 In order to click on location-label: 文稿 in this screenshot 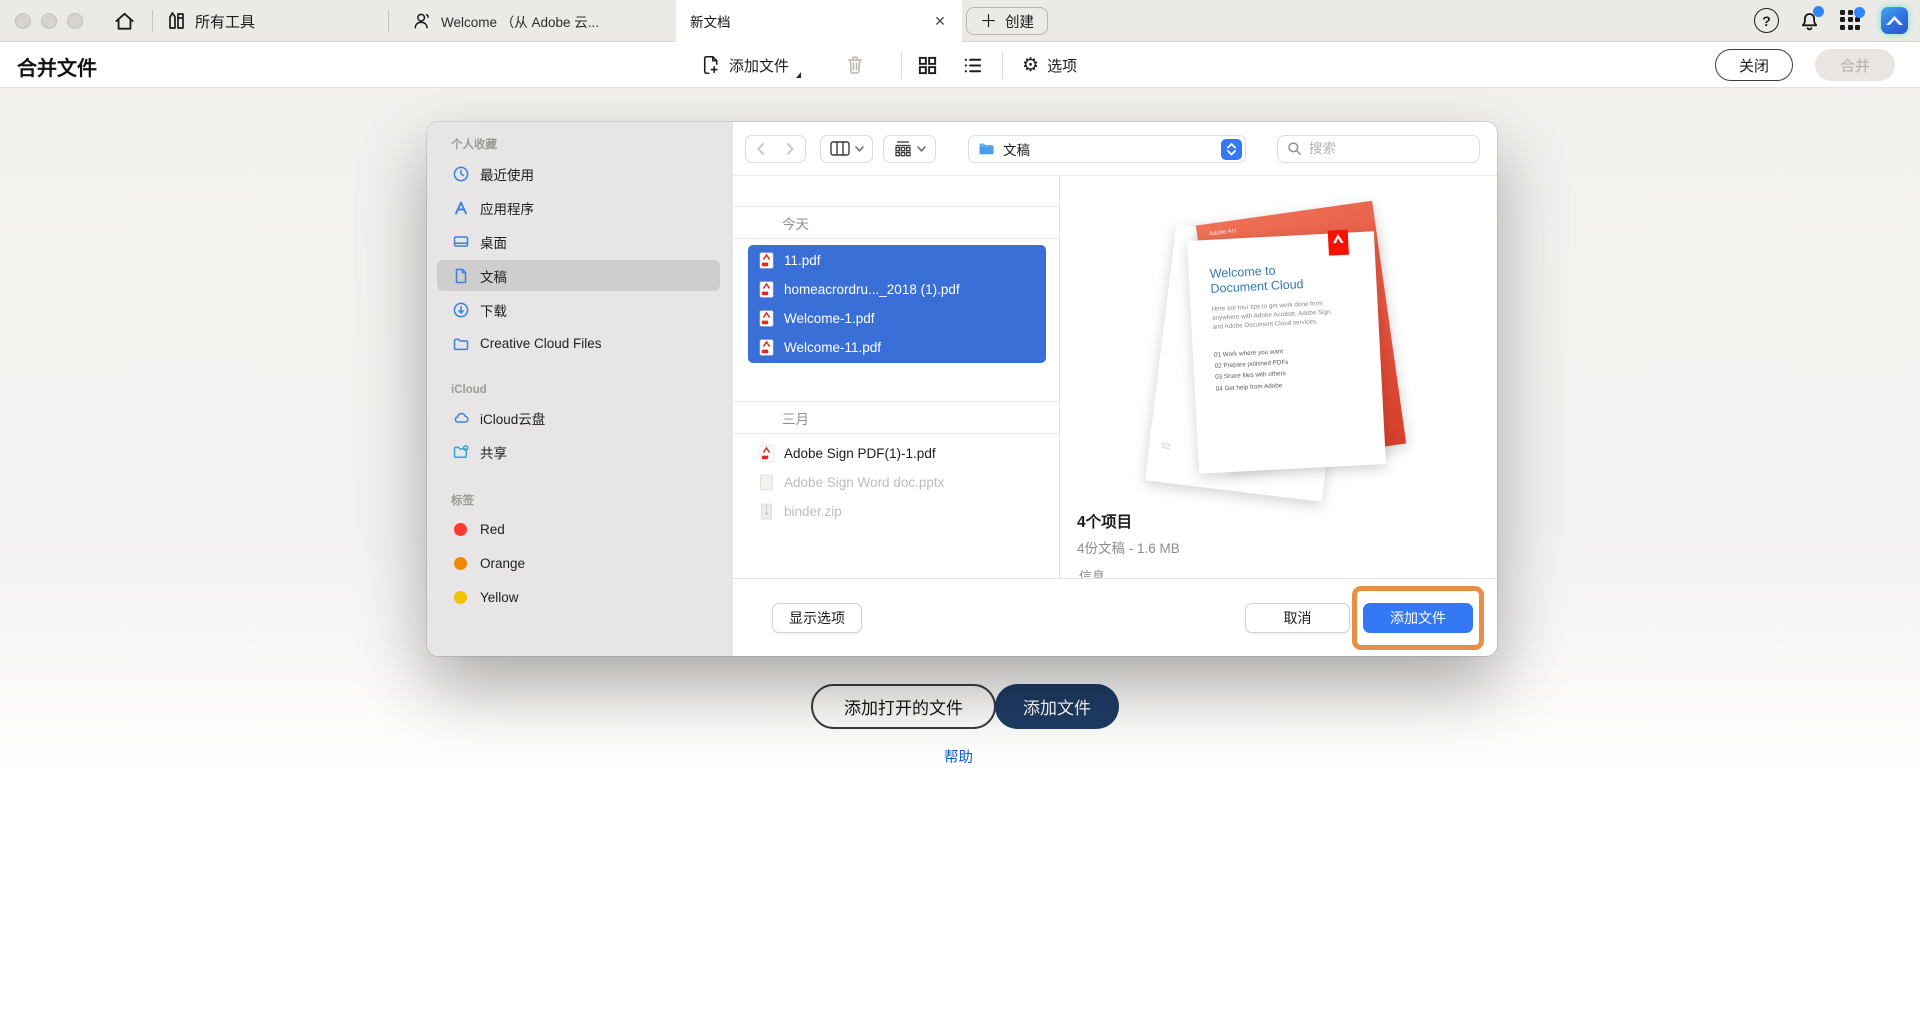, I will do `click(1016, 150)`.